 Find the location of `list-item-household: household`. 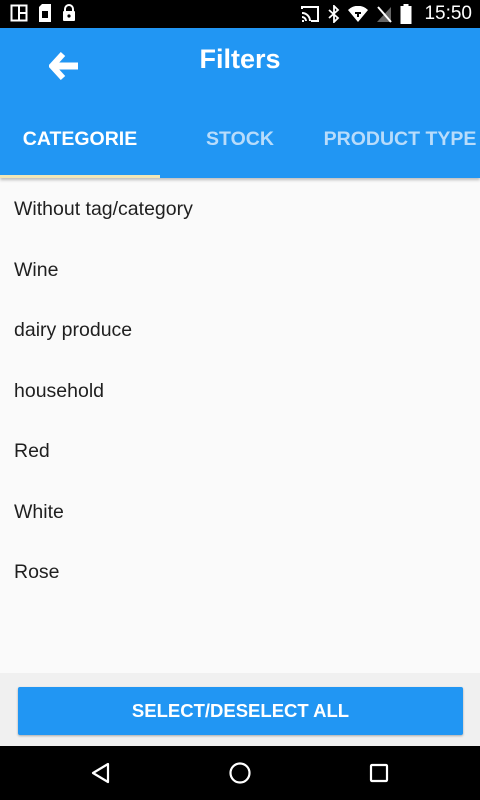

list-item-household: household is located at coordinates (240, 391).